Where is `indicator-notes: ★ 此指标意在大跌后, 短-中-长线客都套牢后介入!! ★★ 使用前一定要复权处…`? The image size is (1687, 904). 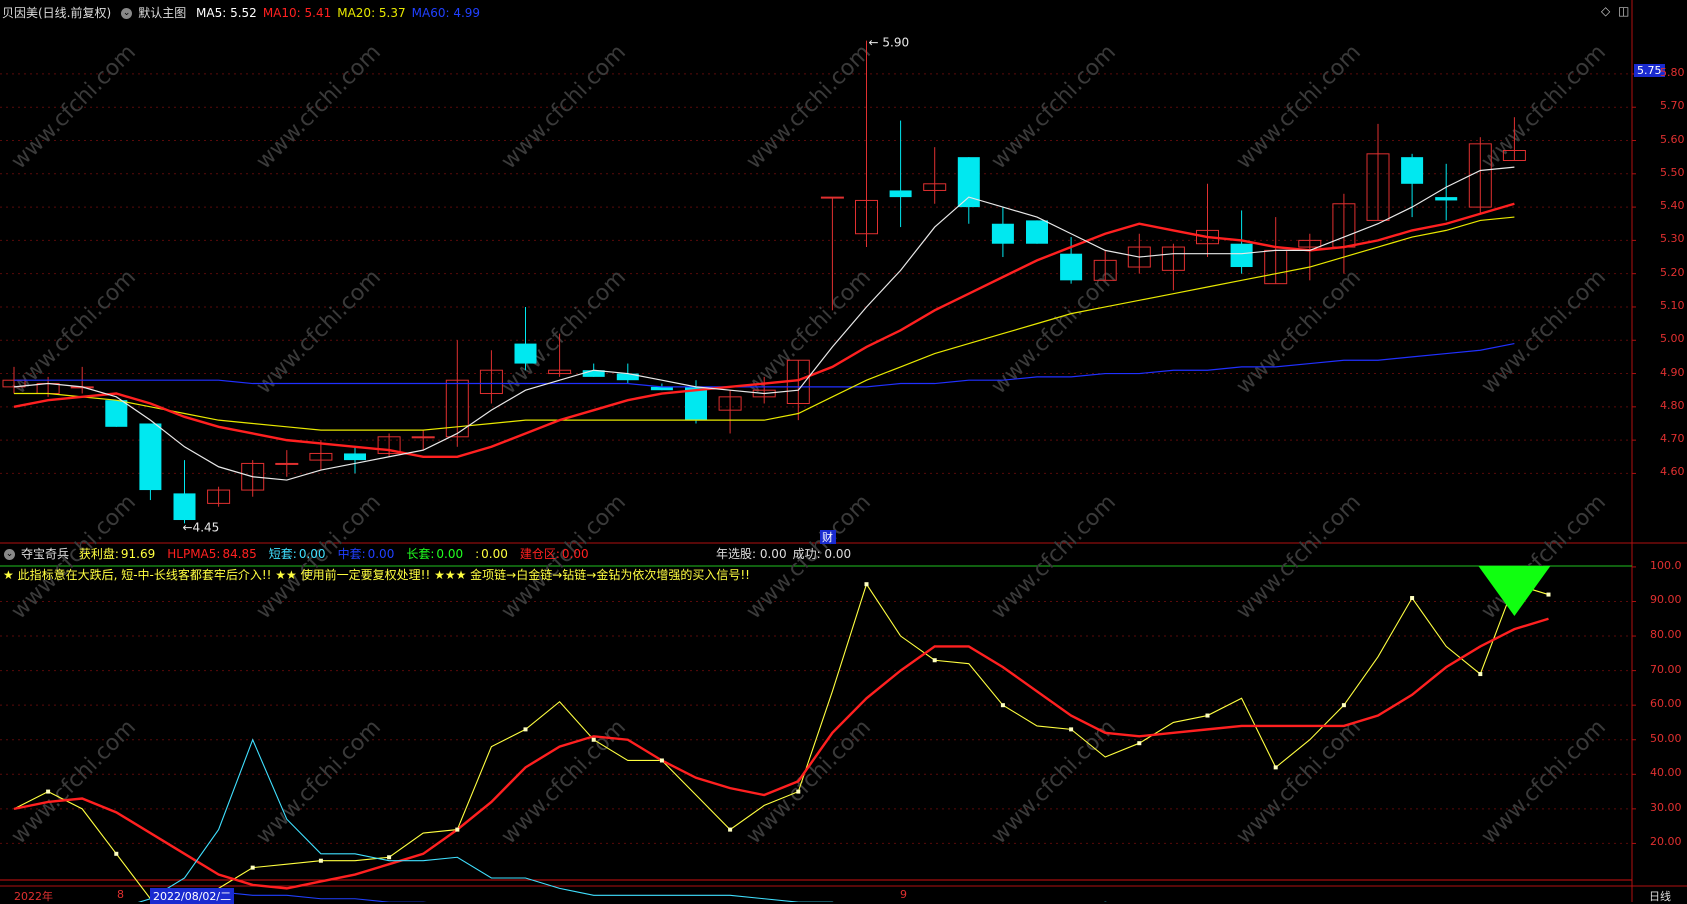 indicator-notes: ★ 此指标意在大跌后, 短-中-长线客都套牢后介入!! ★★ 使用前一定要复权处… is located at coordinates (376, 575).